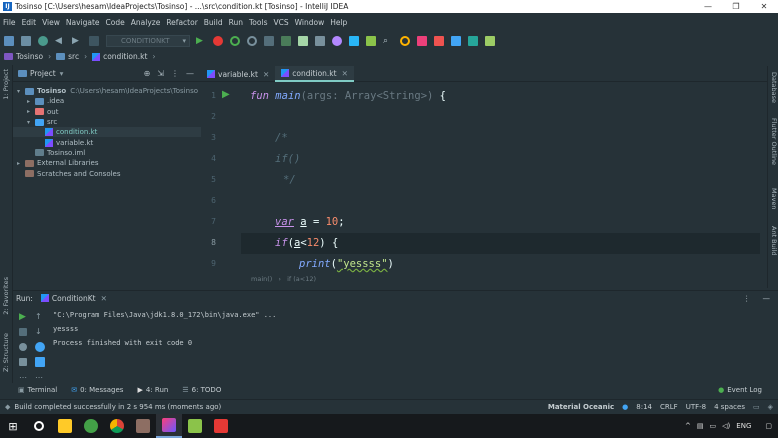 The image size is (778, 438). I want to click on menu-code: Code, so click(115, 22).